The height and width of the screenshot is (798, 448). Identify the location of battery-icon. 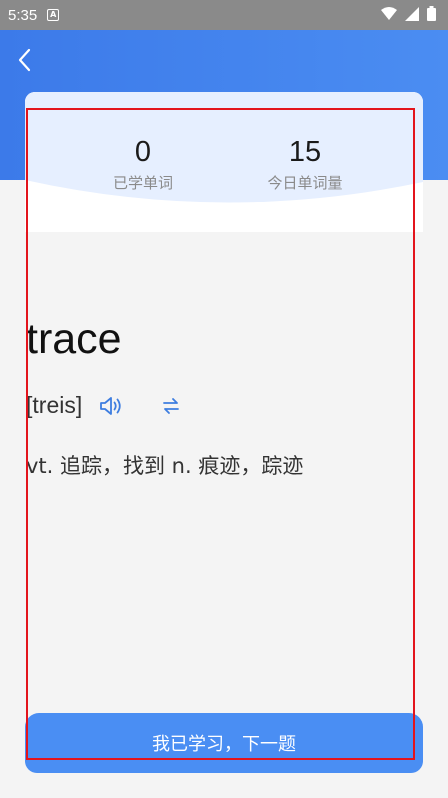
(431, 15).